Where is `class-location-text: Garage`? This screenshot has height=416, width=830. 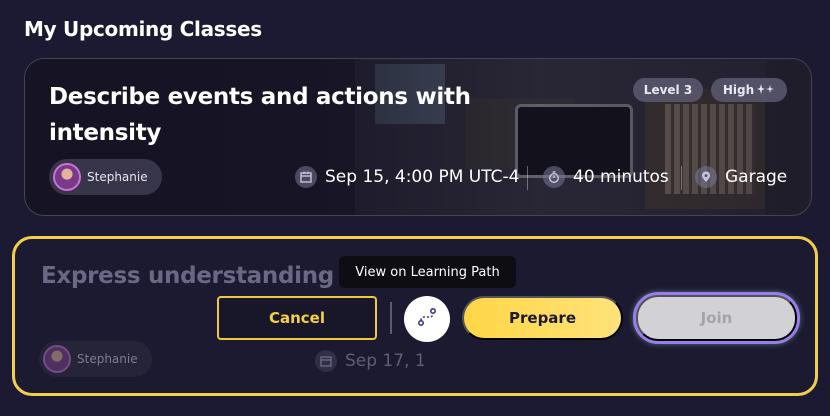 class-location-text: Garage is located at coordinates (756, 177).